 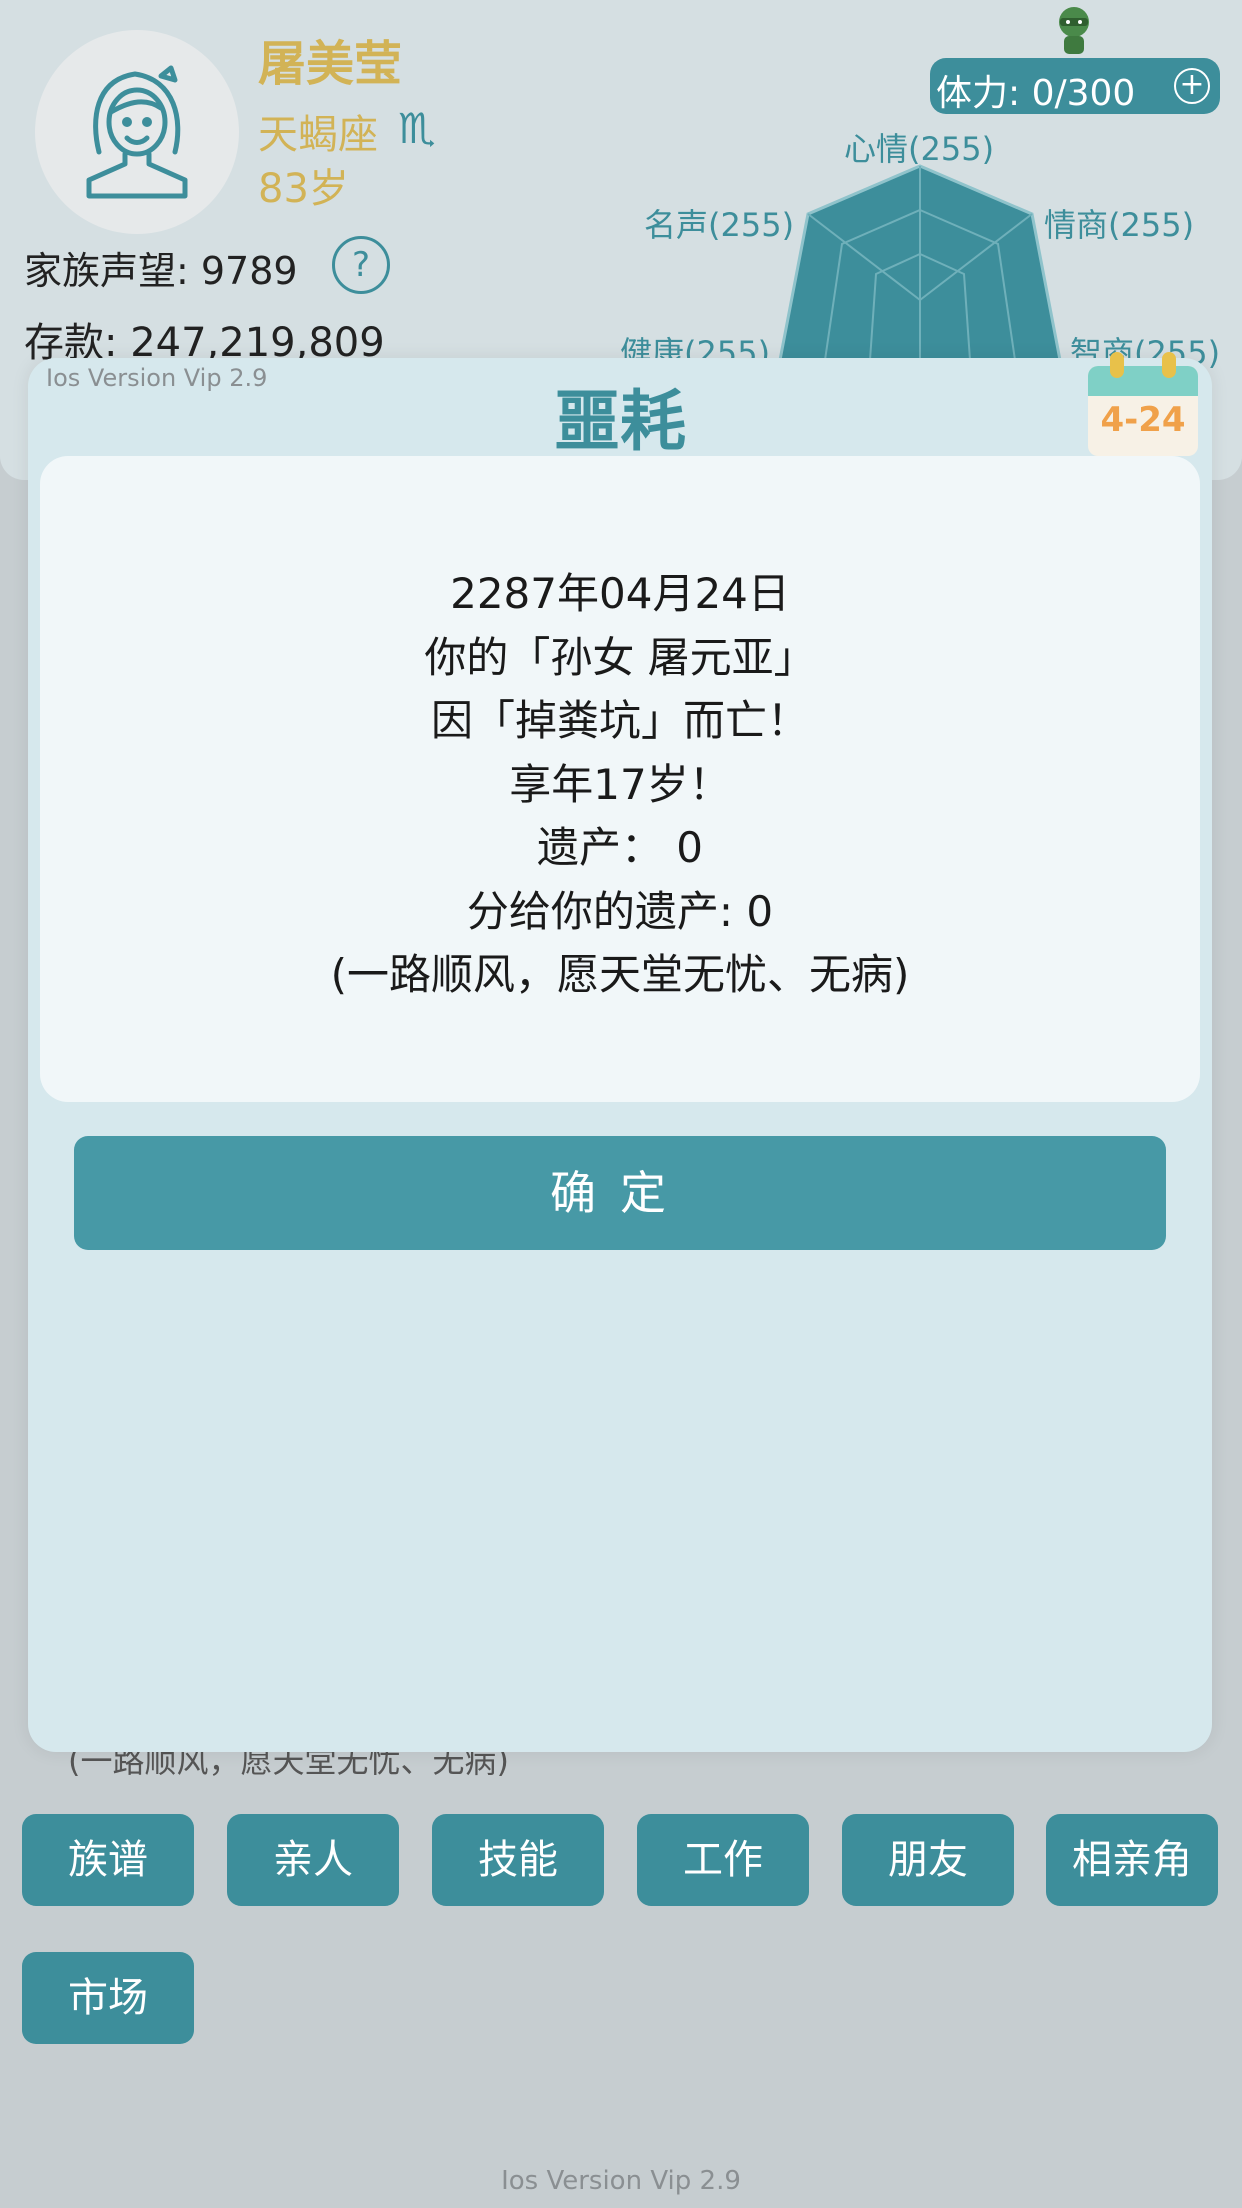 What do you see at coordinates (1132, 1860) in the screenshot?
I see `nav-matchmaking-button: 相亲角` at bounding box center [1132, 1860].